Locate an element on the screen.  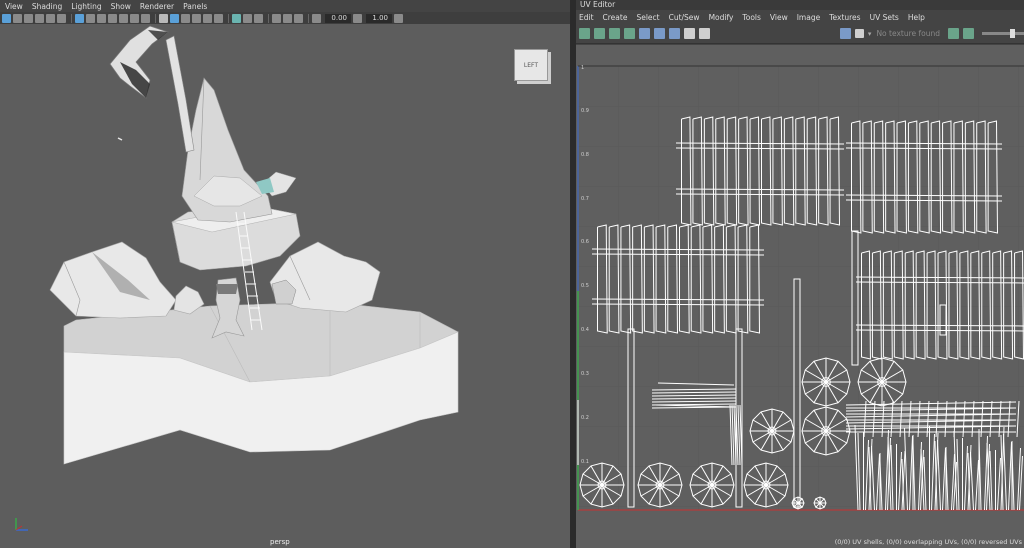
use-lights-icon is located at coordinates (207, 18).